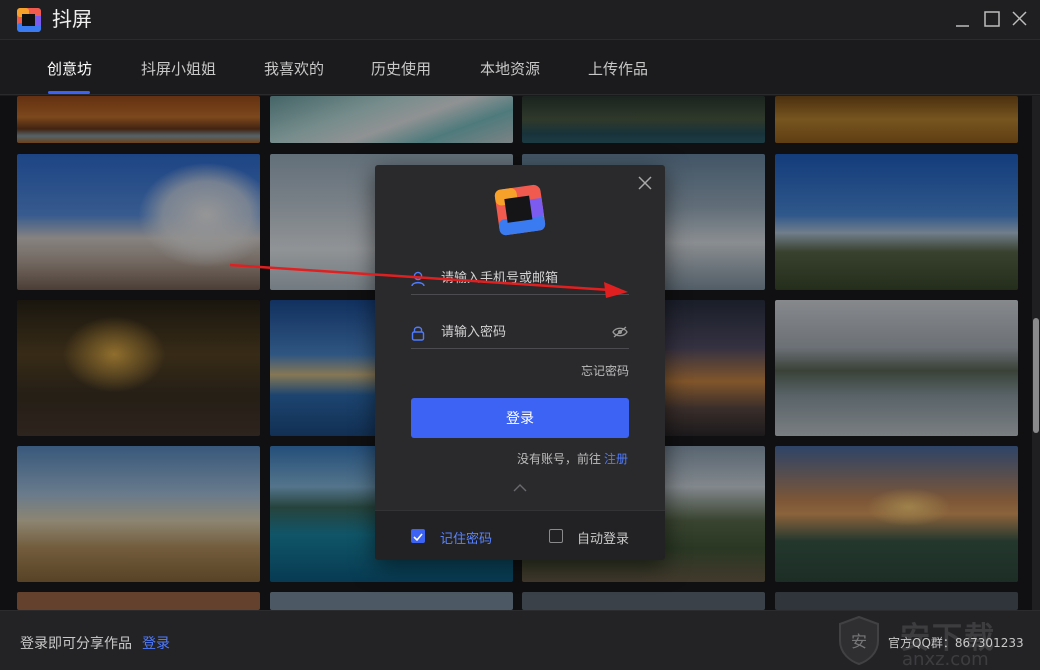  Describe the element at coordinates (1036, 375) in the screenshot. I see `scrollbar-thumb` at that location.